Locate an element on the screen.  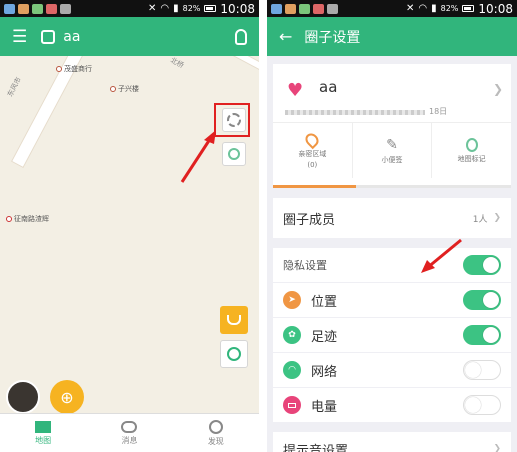
nav-map: 地图 is located at coordinates (43, 433).